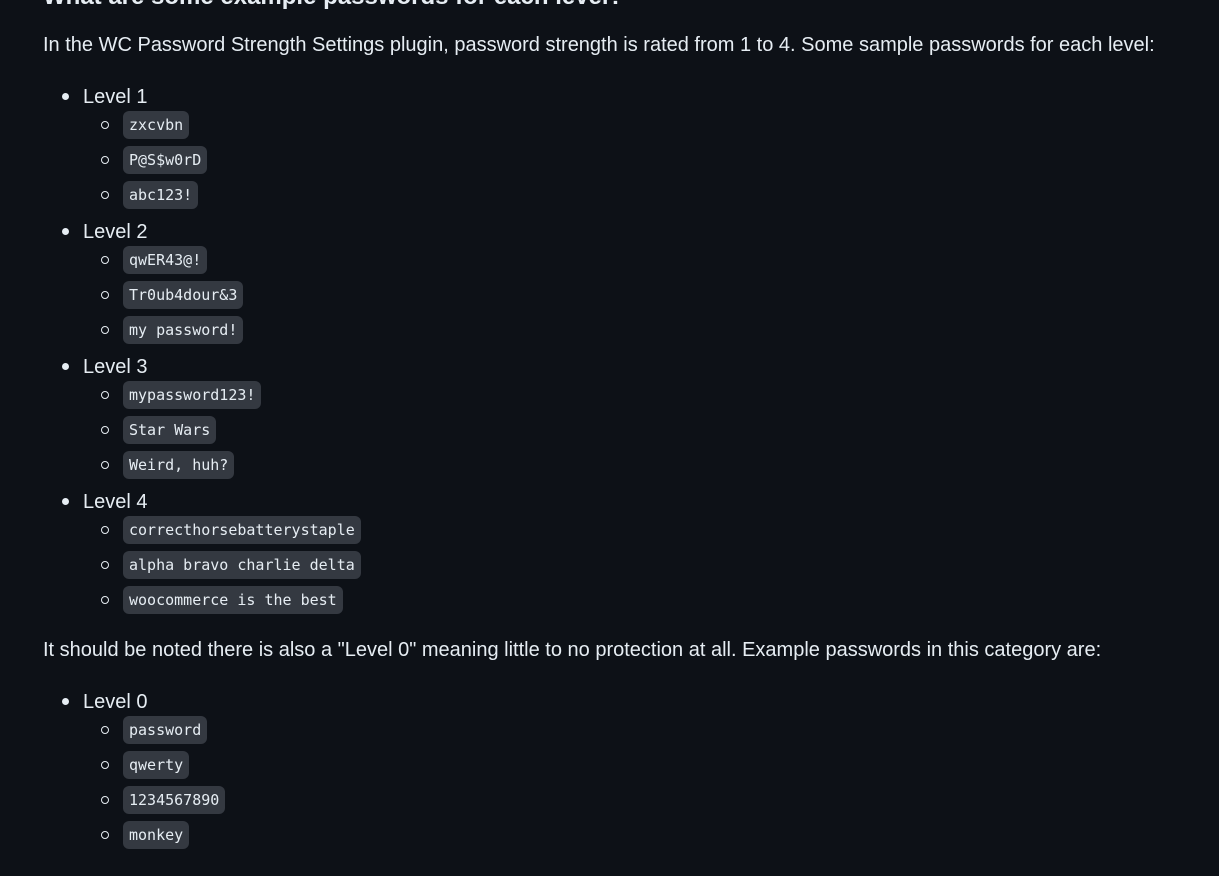 This screenshot has height=876, width=1219. I want to click on level-heading: Level 0, so click(200, 702).